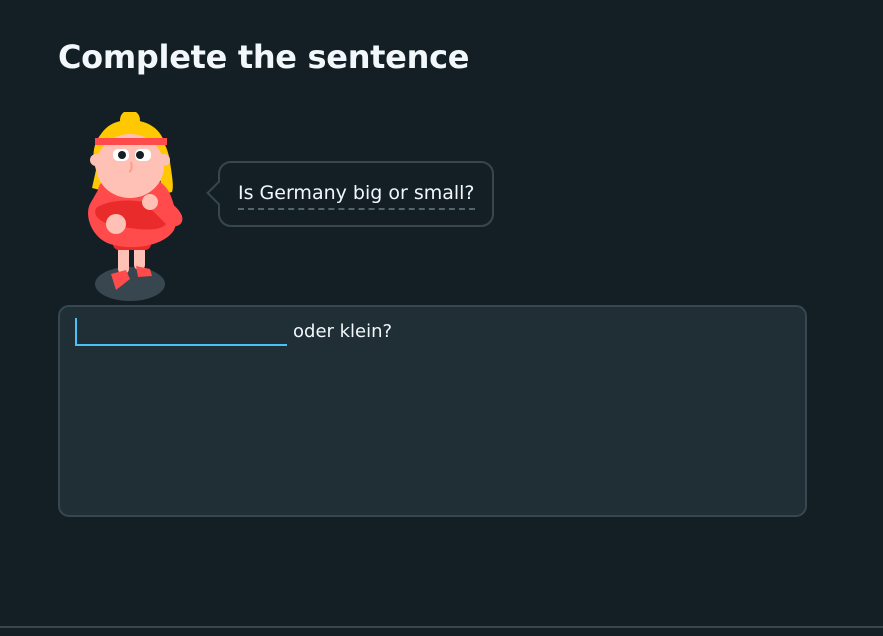  What do you see at coordinates (219, 193) in the screenshot?
I see `speech-bubble-tail` at bounding box center [219, 193].